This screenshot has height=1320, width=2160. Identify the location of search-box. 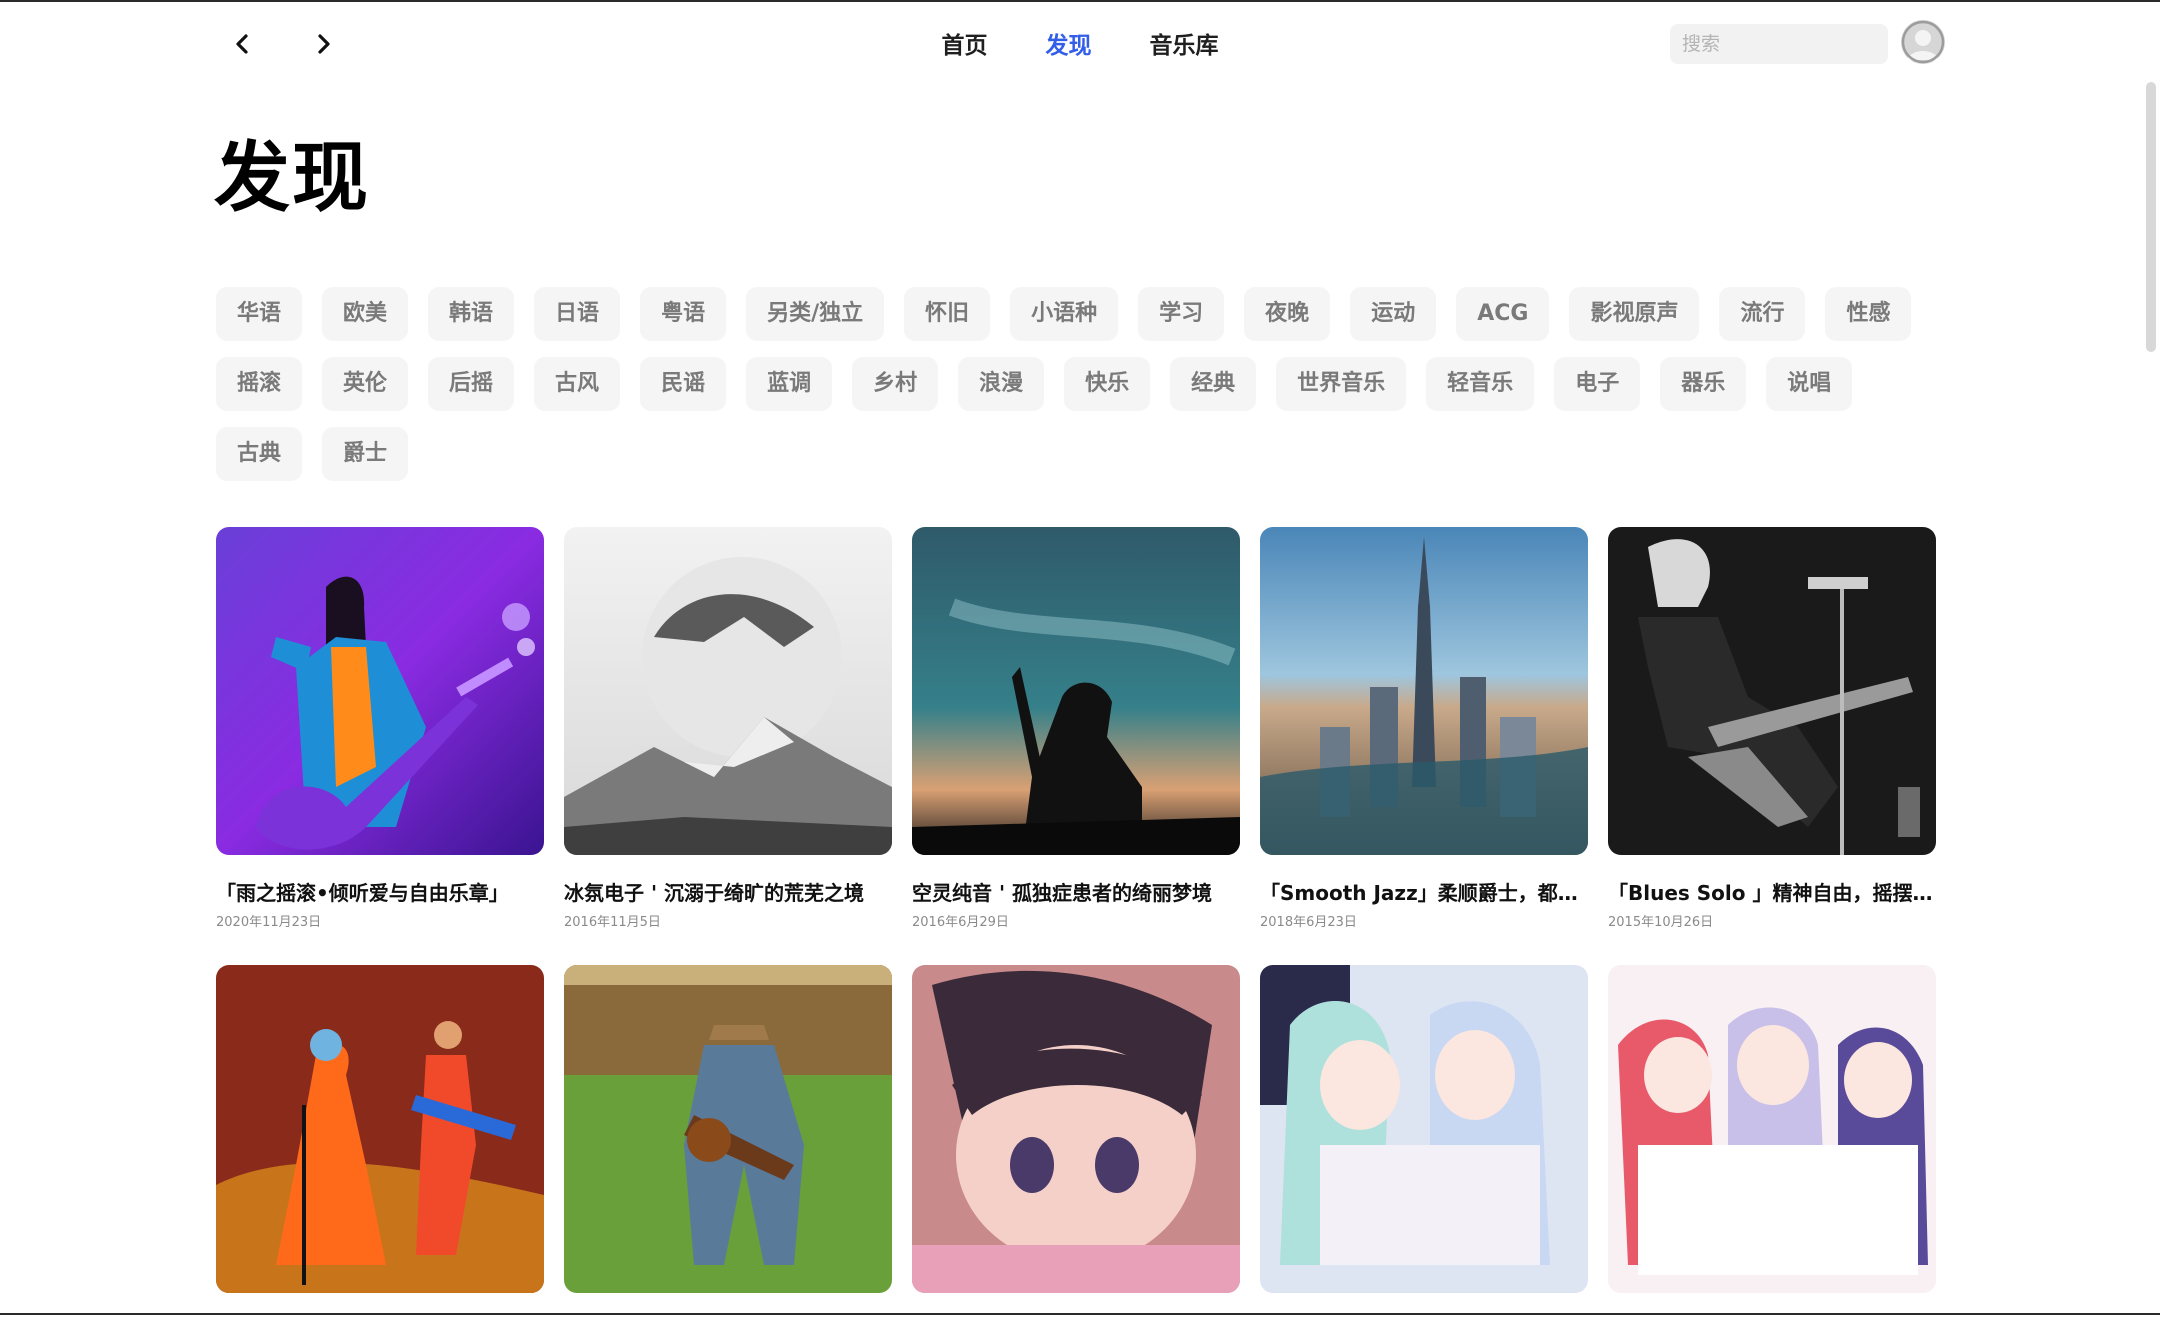
(1779, 44).